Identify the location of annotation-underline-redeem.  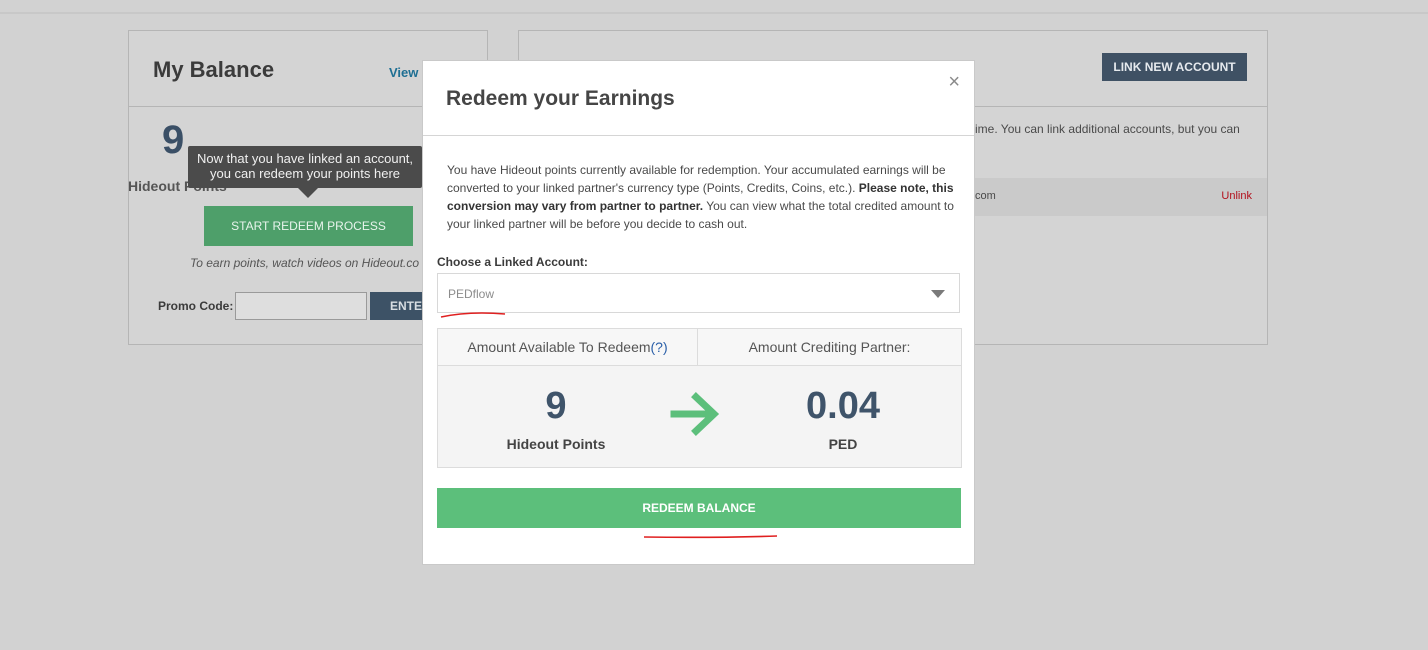
(710, 537).